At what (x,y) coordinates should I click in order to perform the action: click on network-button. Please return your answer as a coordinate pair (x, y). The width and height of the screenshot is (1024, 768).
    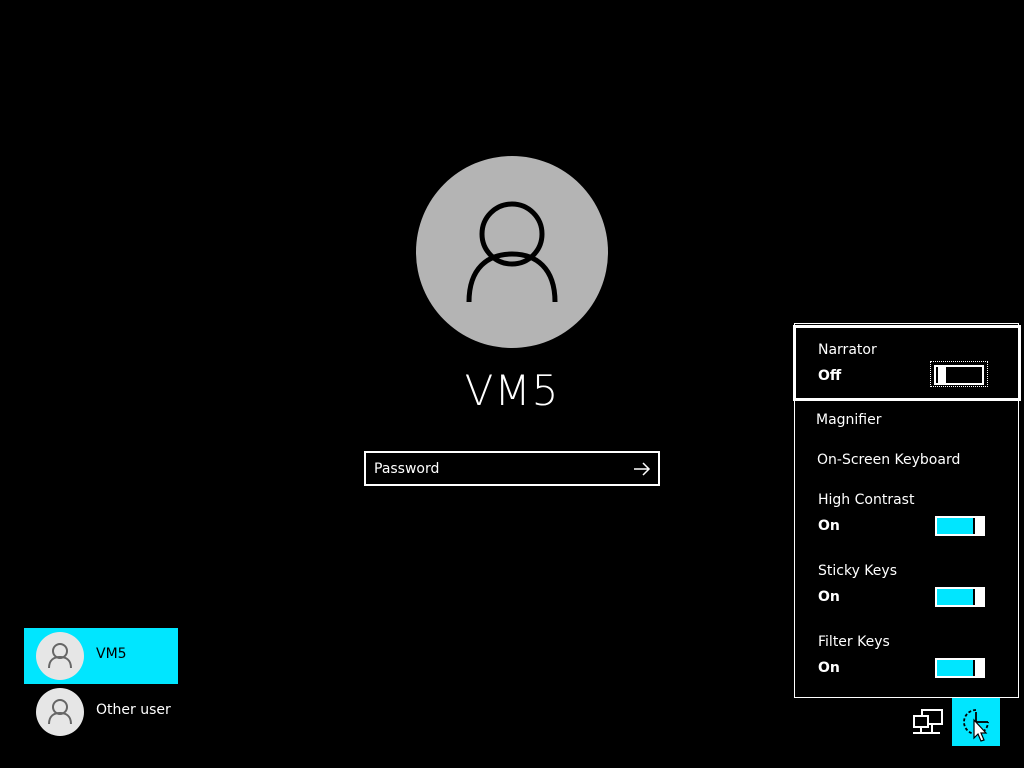
    Looking at the image, I should click on (928, 722).